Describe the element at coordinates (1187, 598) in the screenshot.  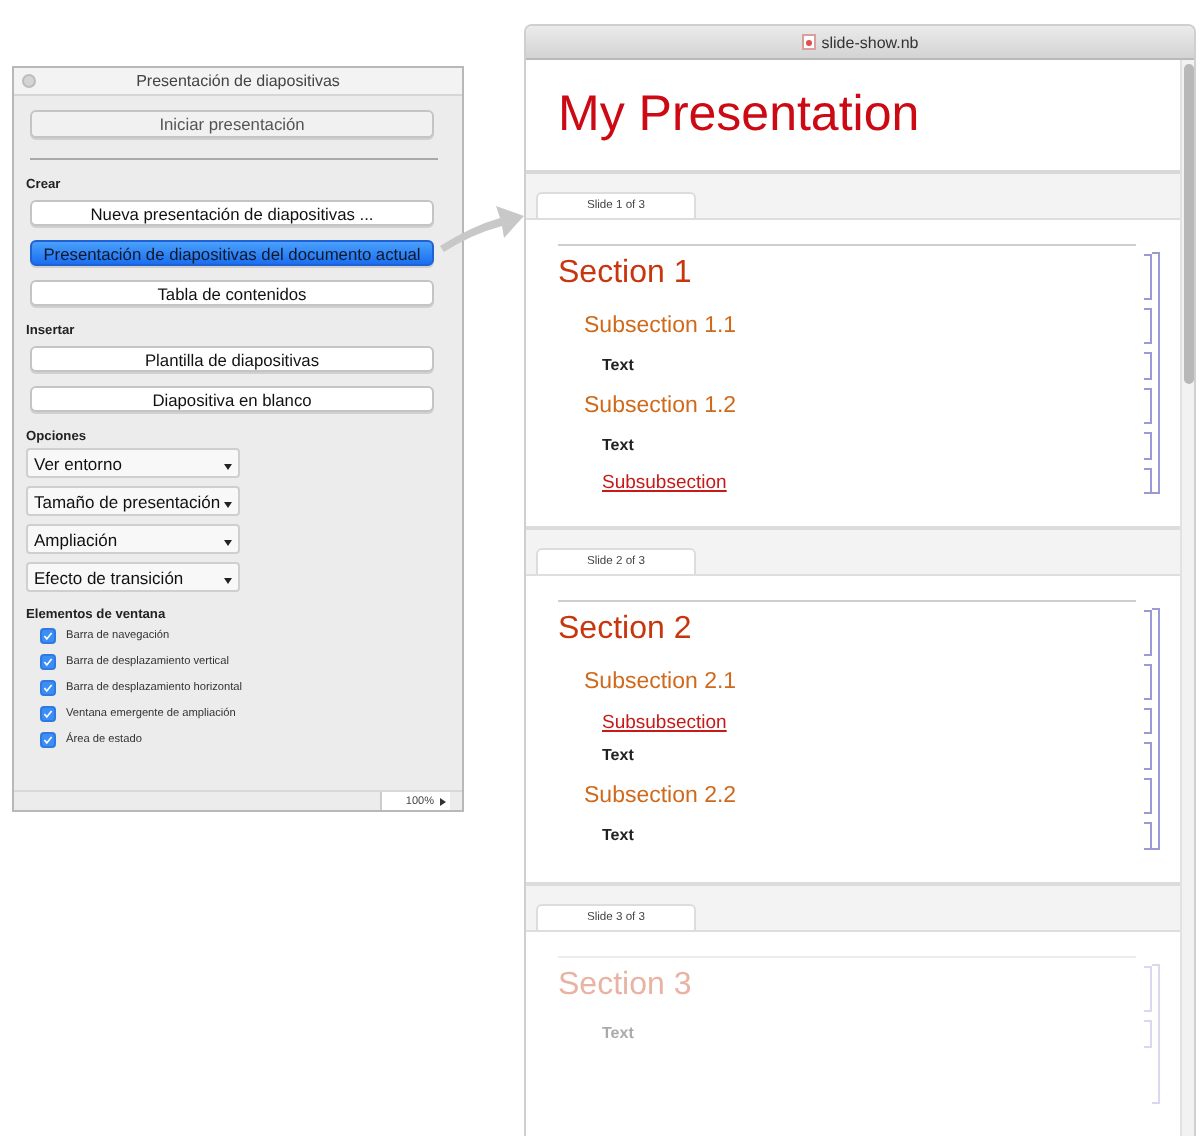
I see `scrollbar` at that location.